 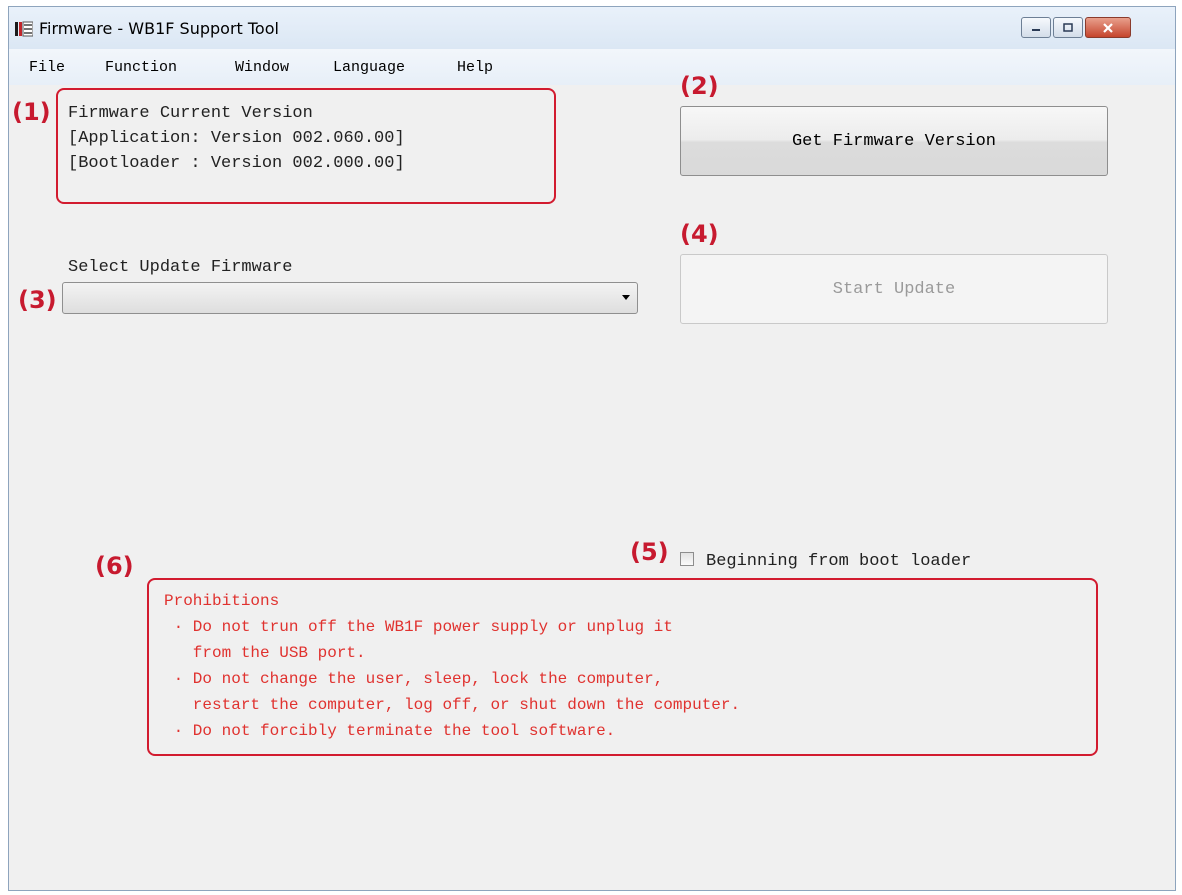 What do you see at coordinates (699, 234) in the screenshot?
I see `callout-4: (4)` at bounding box center [699, 234].